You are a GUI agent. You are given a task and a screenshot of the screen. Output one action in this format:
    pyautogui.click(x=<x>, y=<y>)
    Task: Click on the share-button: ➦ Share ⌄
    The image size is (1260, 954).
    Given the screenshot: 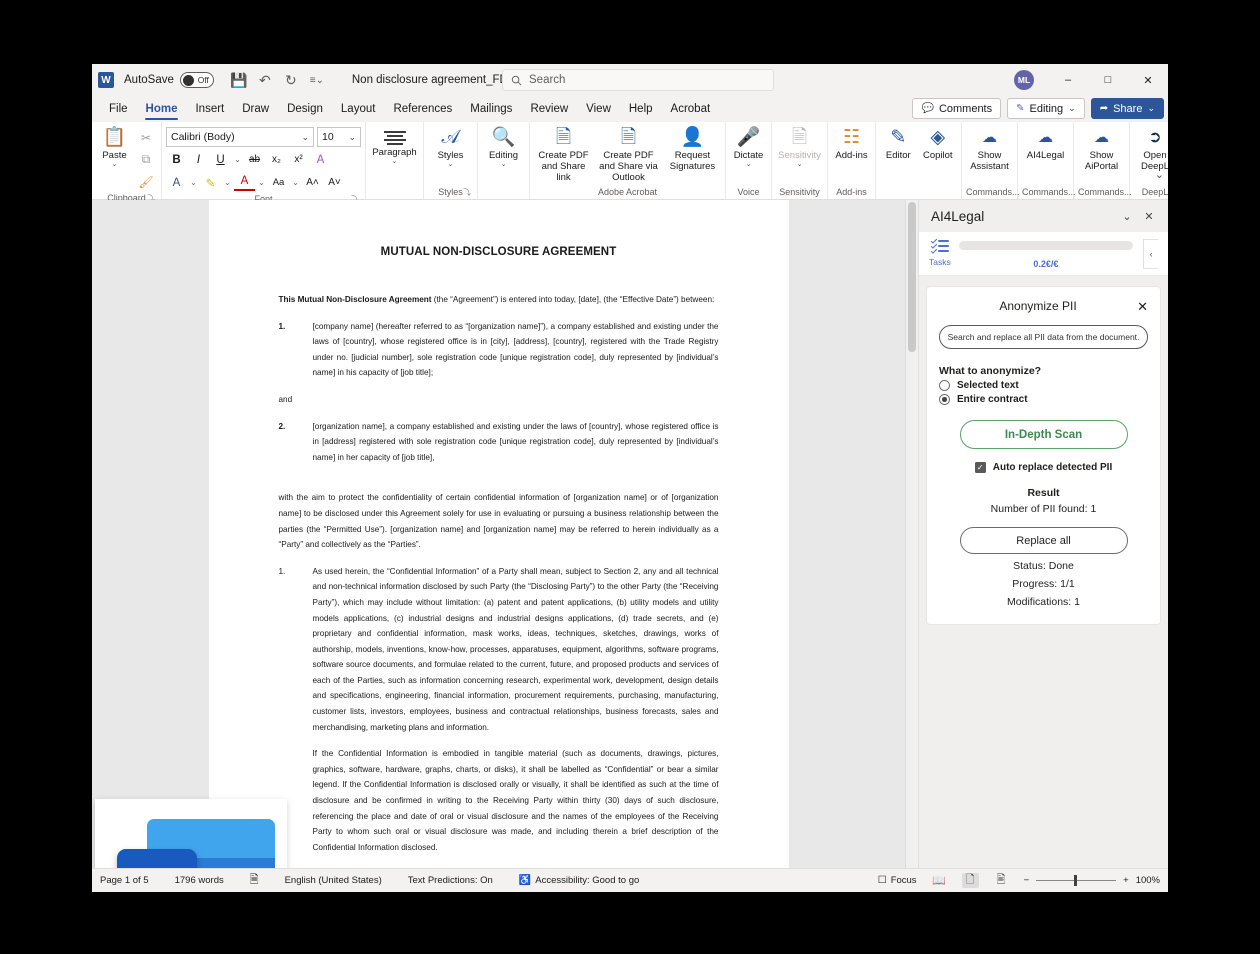 What is the action you would take?
    pyautogui.click(x=1127, y=108)
    